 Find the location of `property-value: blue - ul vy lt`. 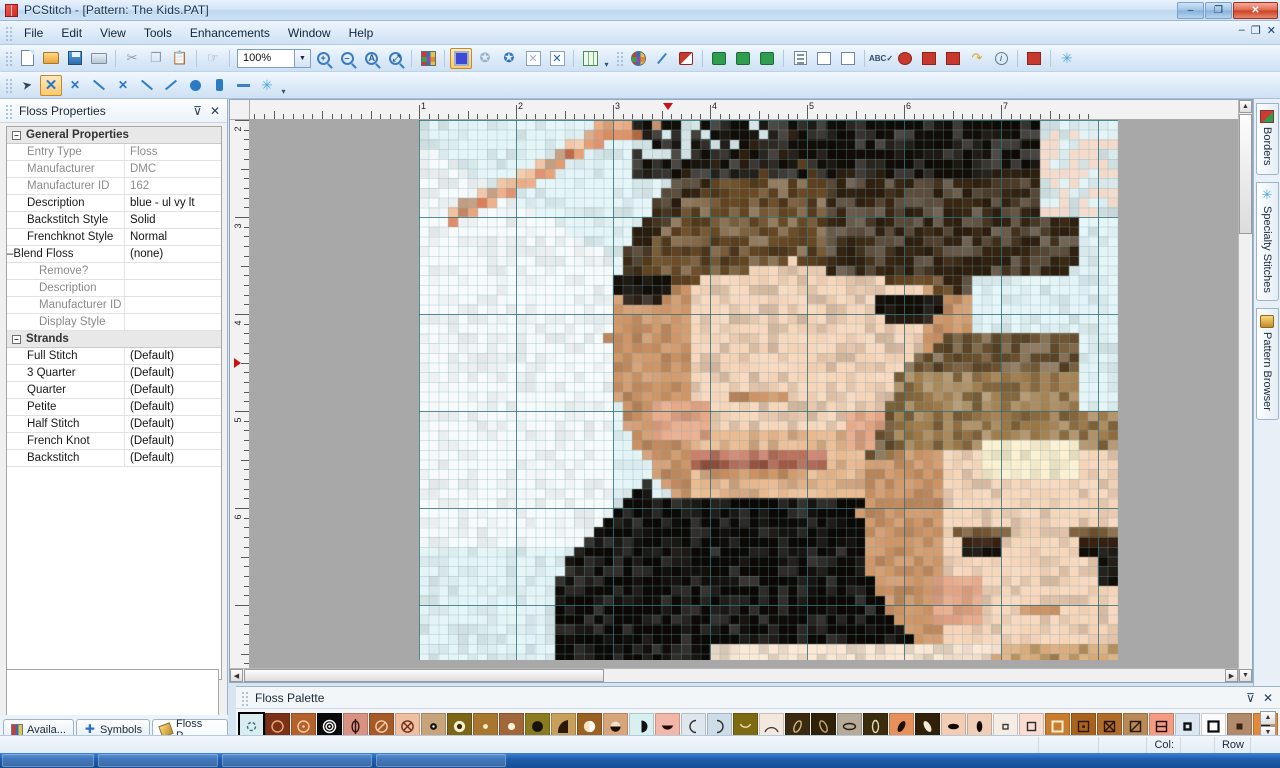

property-value: blue - ul vy lt is located at coordinates (173, 203).